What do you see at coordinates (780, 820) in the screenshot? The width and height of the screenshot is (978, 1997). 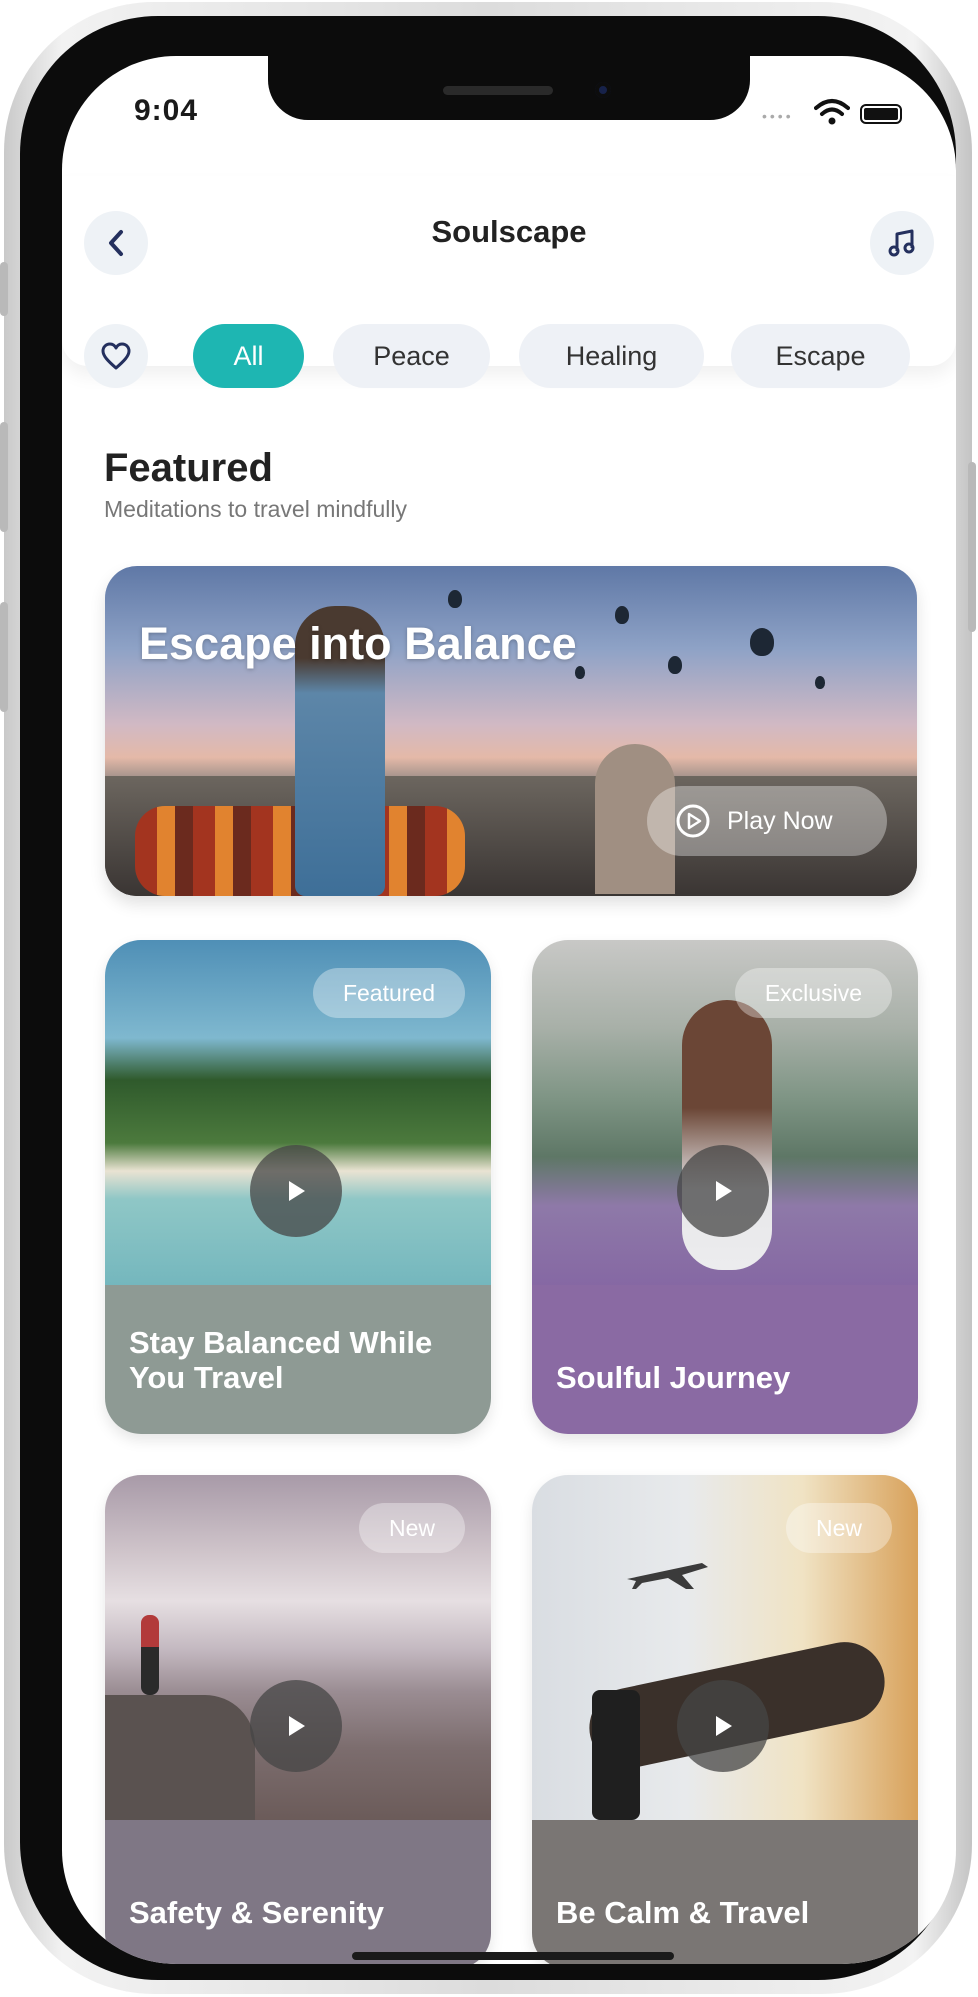 I see `play-now-label: Play Now` at bounding box center [780, 820].